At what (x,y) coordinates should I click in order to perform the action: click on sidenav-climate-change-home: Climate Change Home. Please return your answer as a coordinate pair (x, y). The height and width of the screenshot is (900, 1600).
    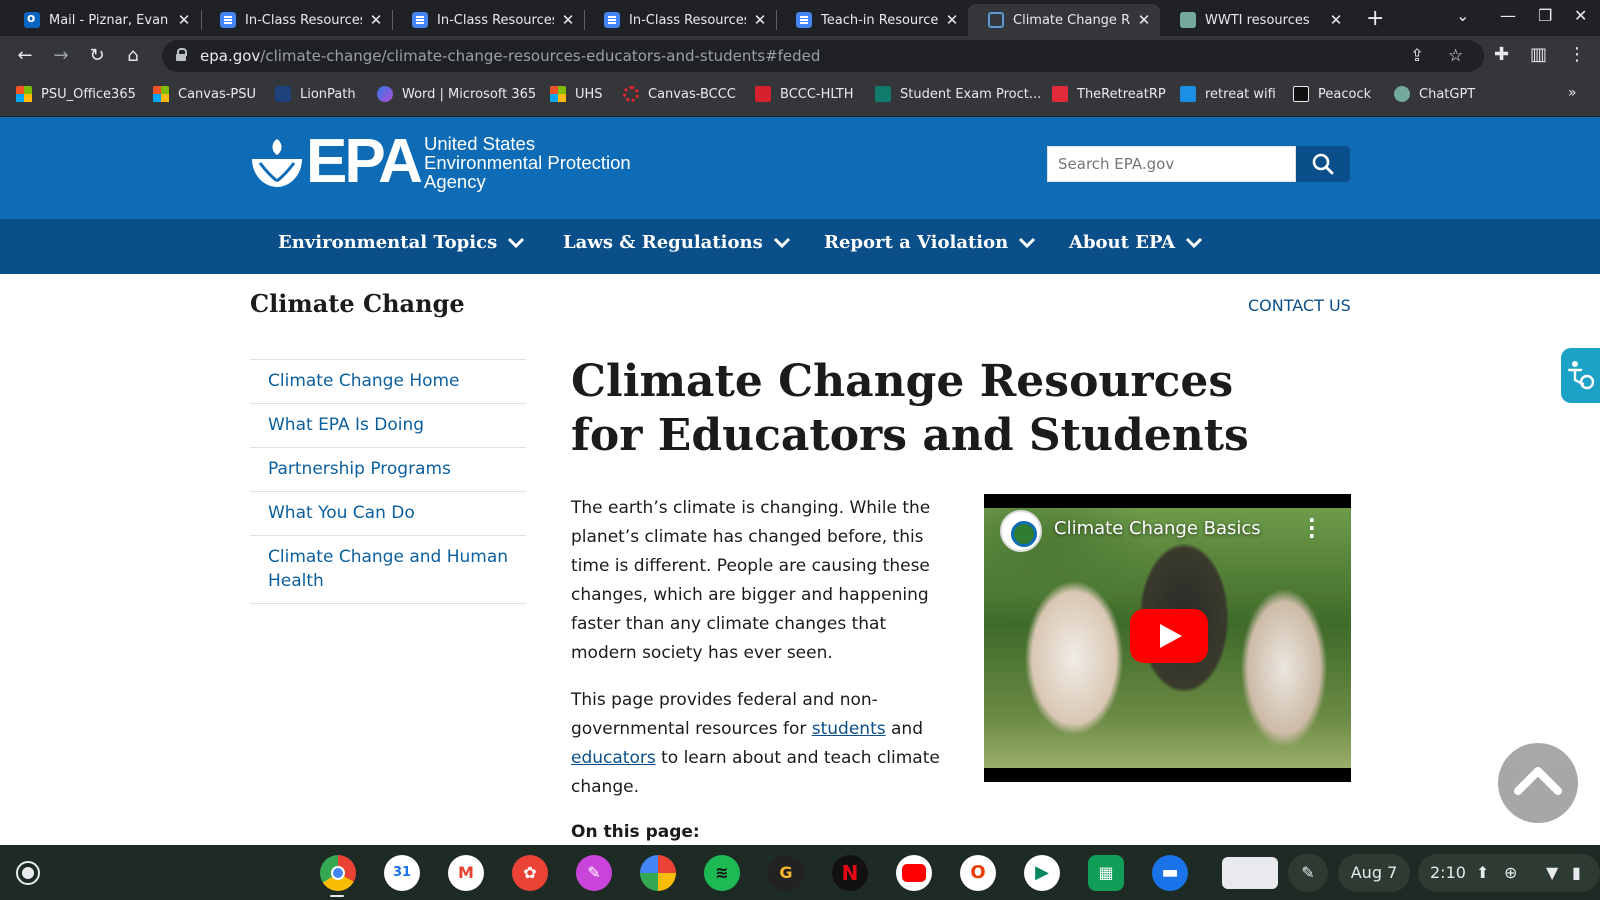
    Looking at the image, I should click on (388, 382).